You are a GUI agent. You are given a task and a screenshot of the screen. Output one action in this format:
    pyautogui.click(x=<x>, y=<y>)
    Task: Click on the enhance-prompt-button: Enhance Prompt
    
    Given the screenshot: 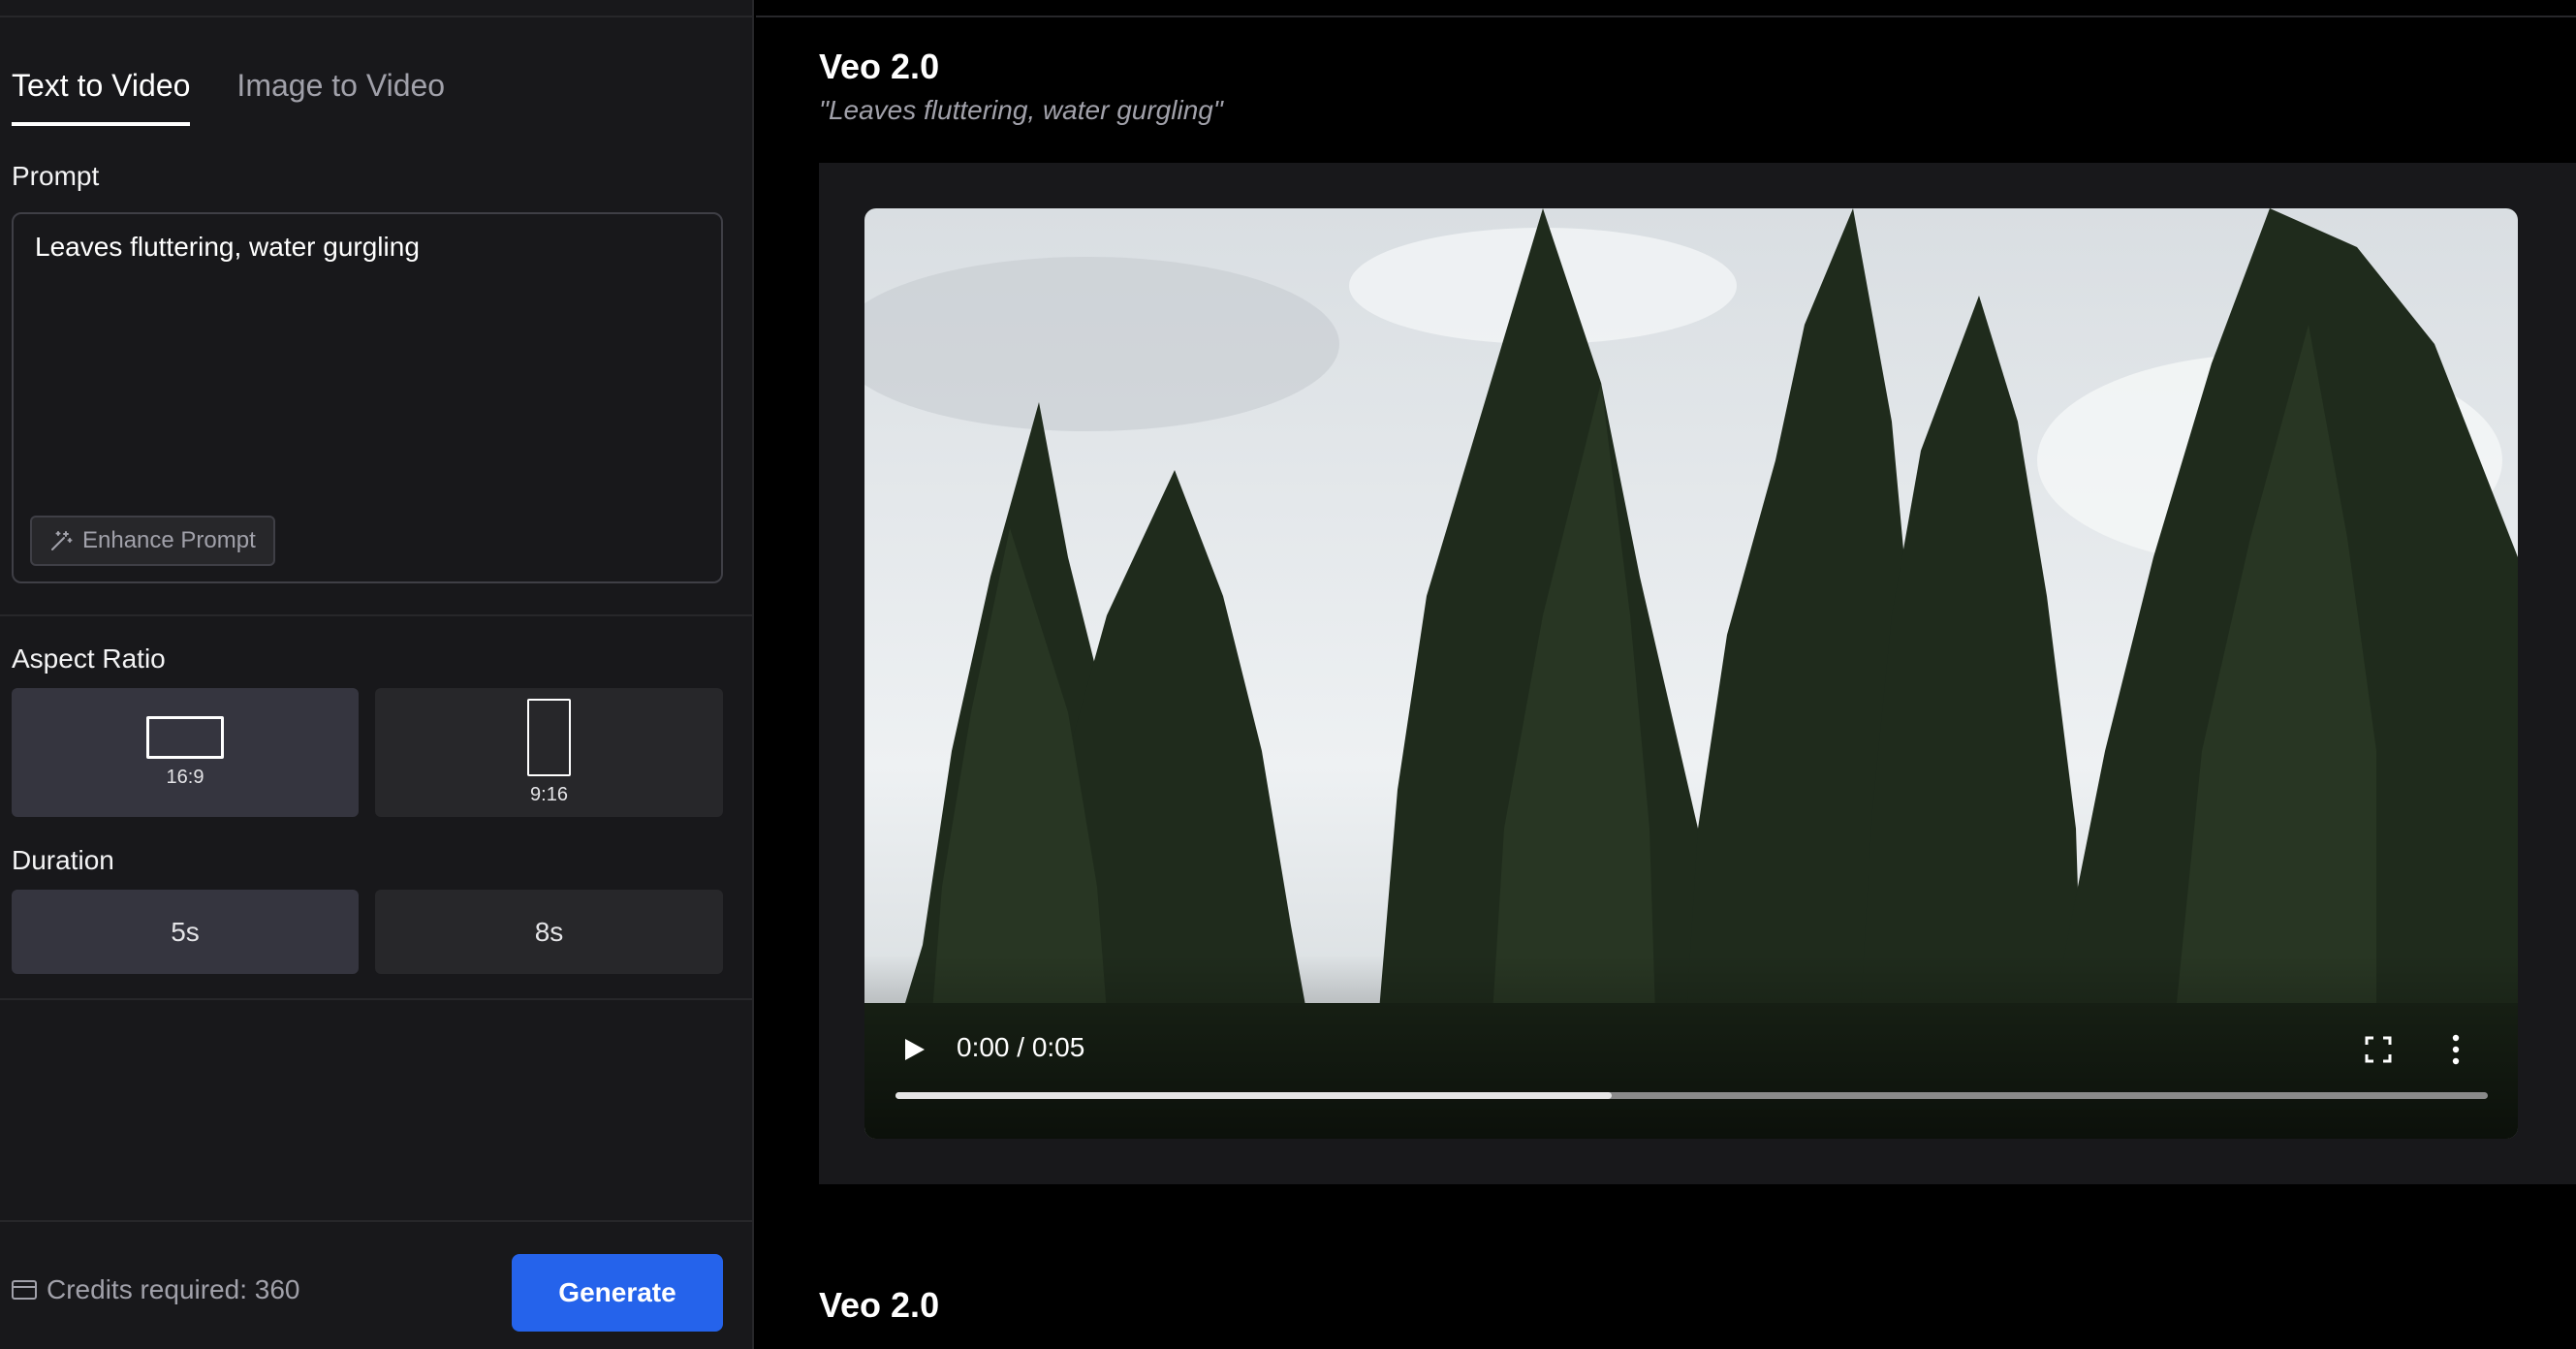 What is the action you would take?
    pyautogui.click(x=152, y=541)
    